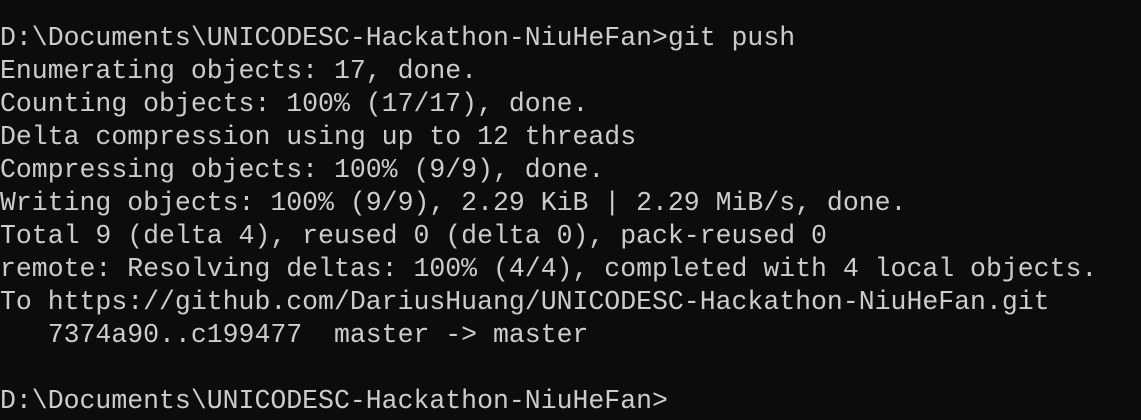 The height and width of the screenshot is (420, 1141). What do you see at coordinates (239, 71) in the screenshot?
I see `output-line: Enumerating objects: 17, done.` at bounding box center [239, 71].